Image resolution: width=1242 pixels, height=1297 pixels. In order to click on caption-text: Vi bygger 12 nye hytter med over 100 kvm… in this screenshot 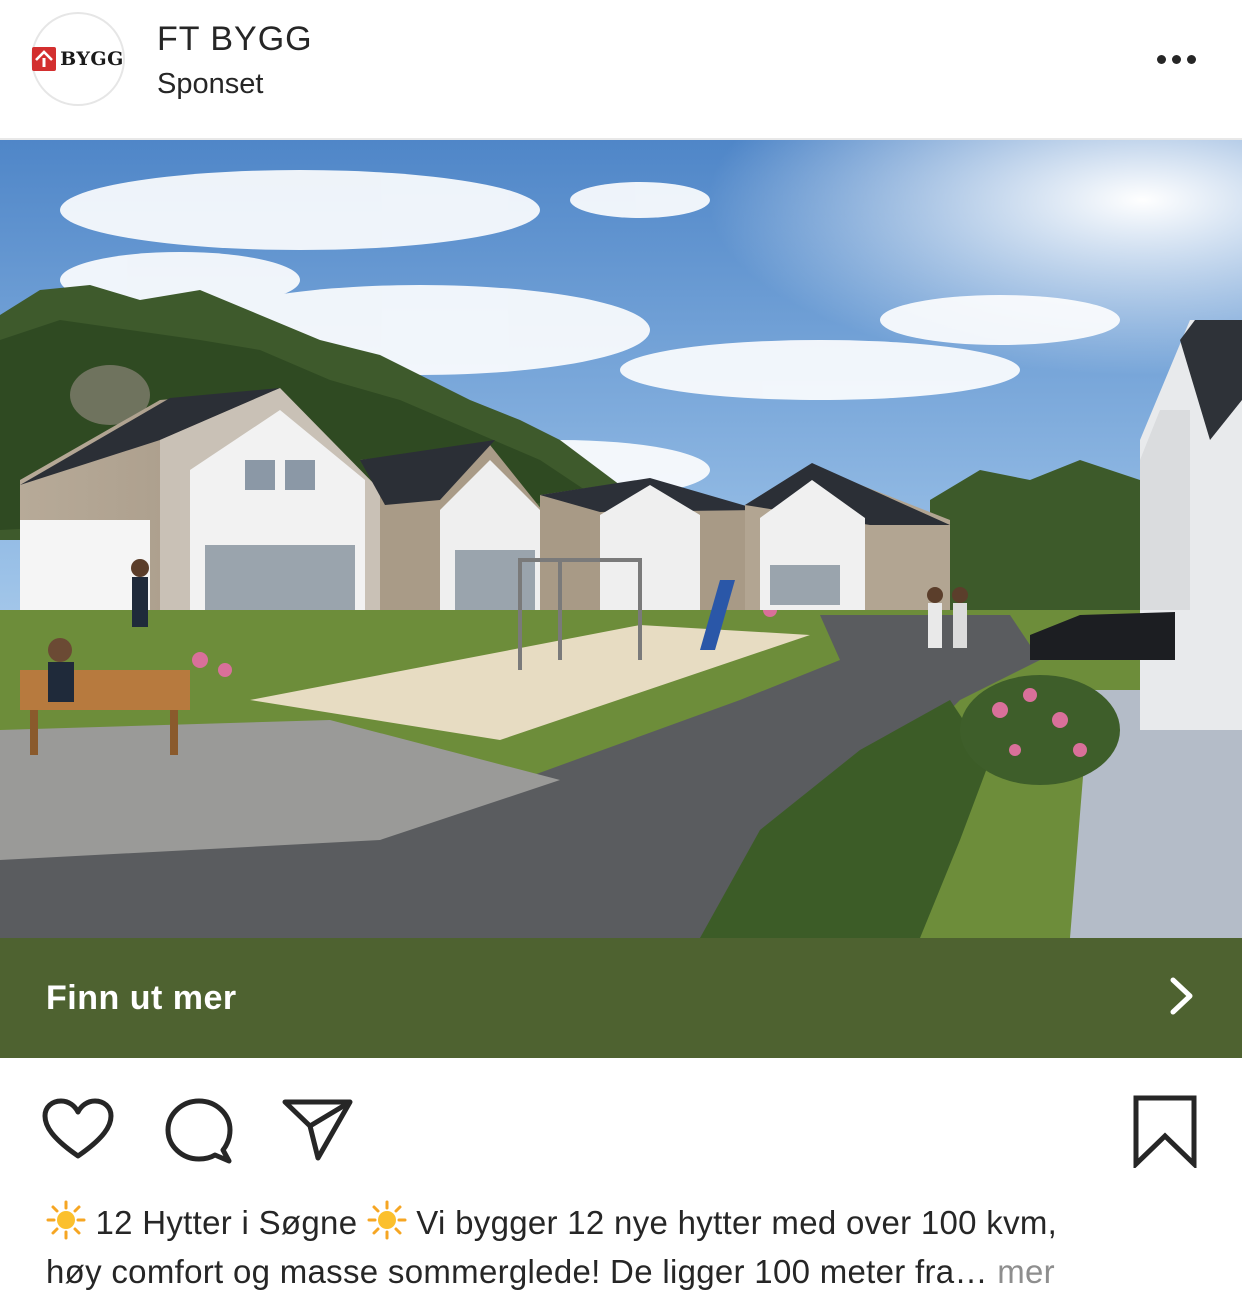, I will do `click(737, 1222)`.